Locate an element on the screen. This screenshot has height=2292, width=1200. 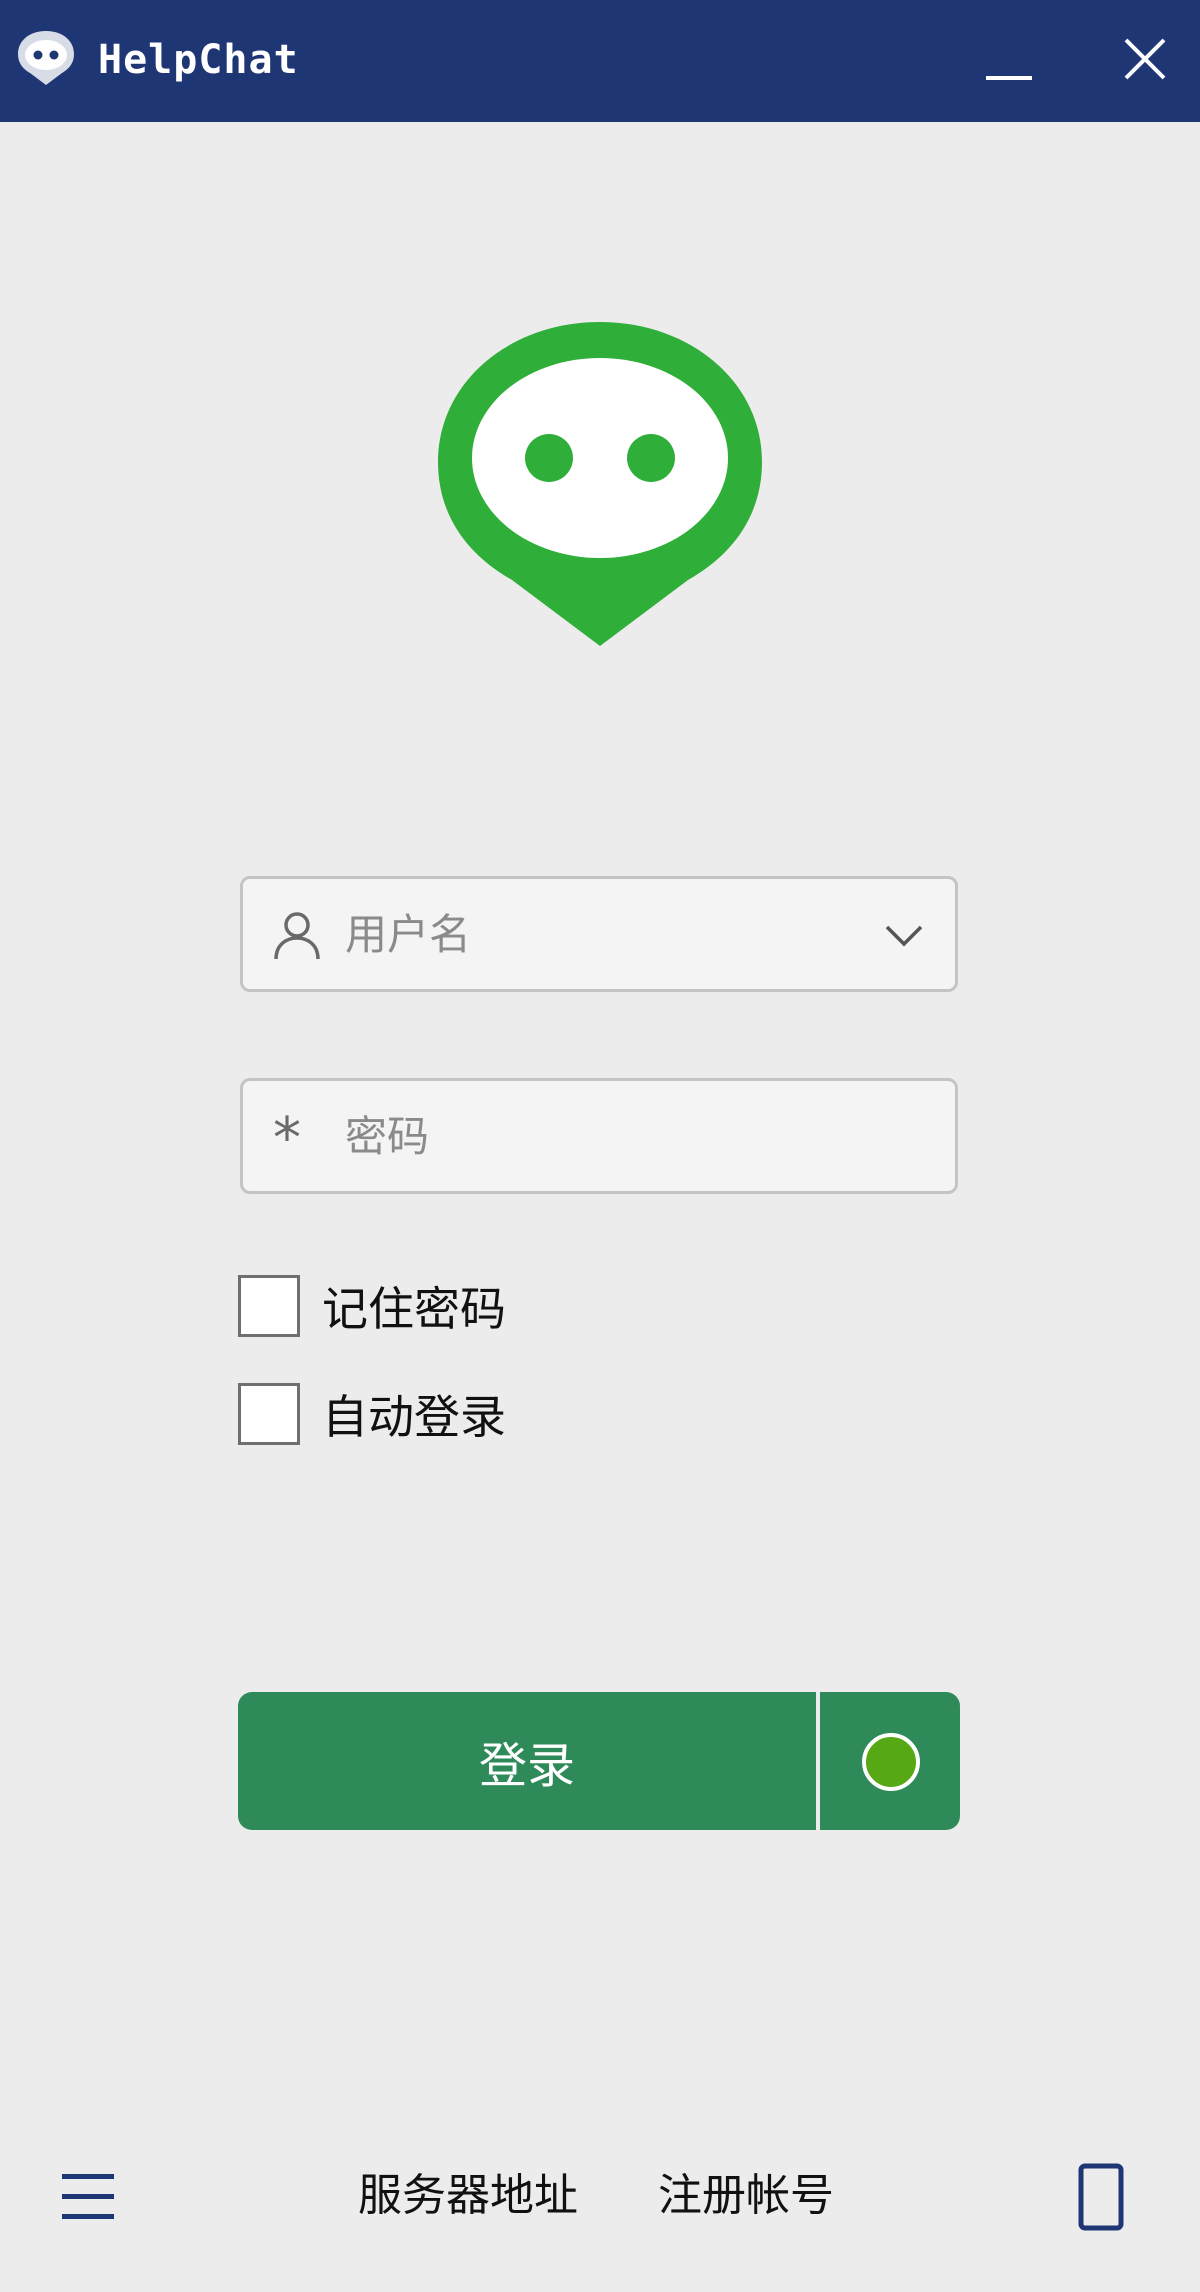
login-button: 登录 is located at coordinates (527, 1761).